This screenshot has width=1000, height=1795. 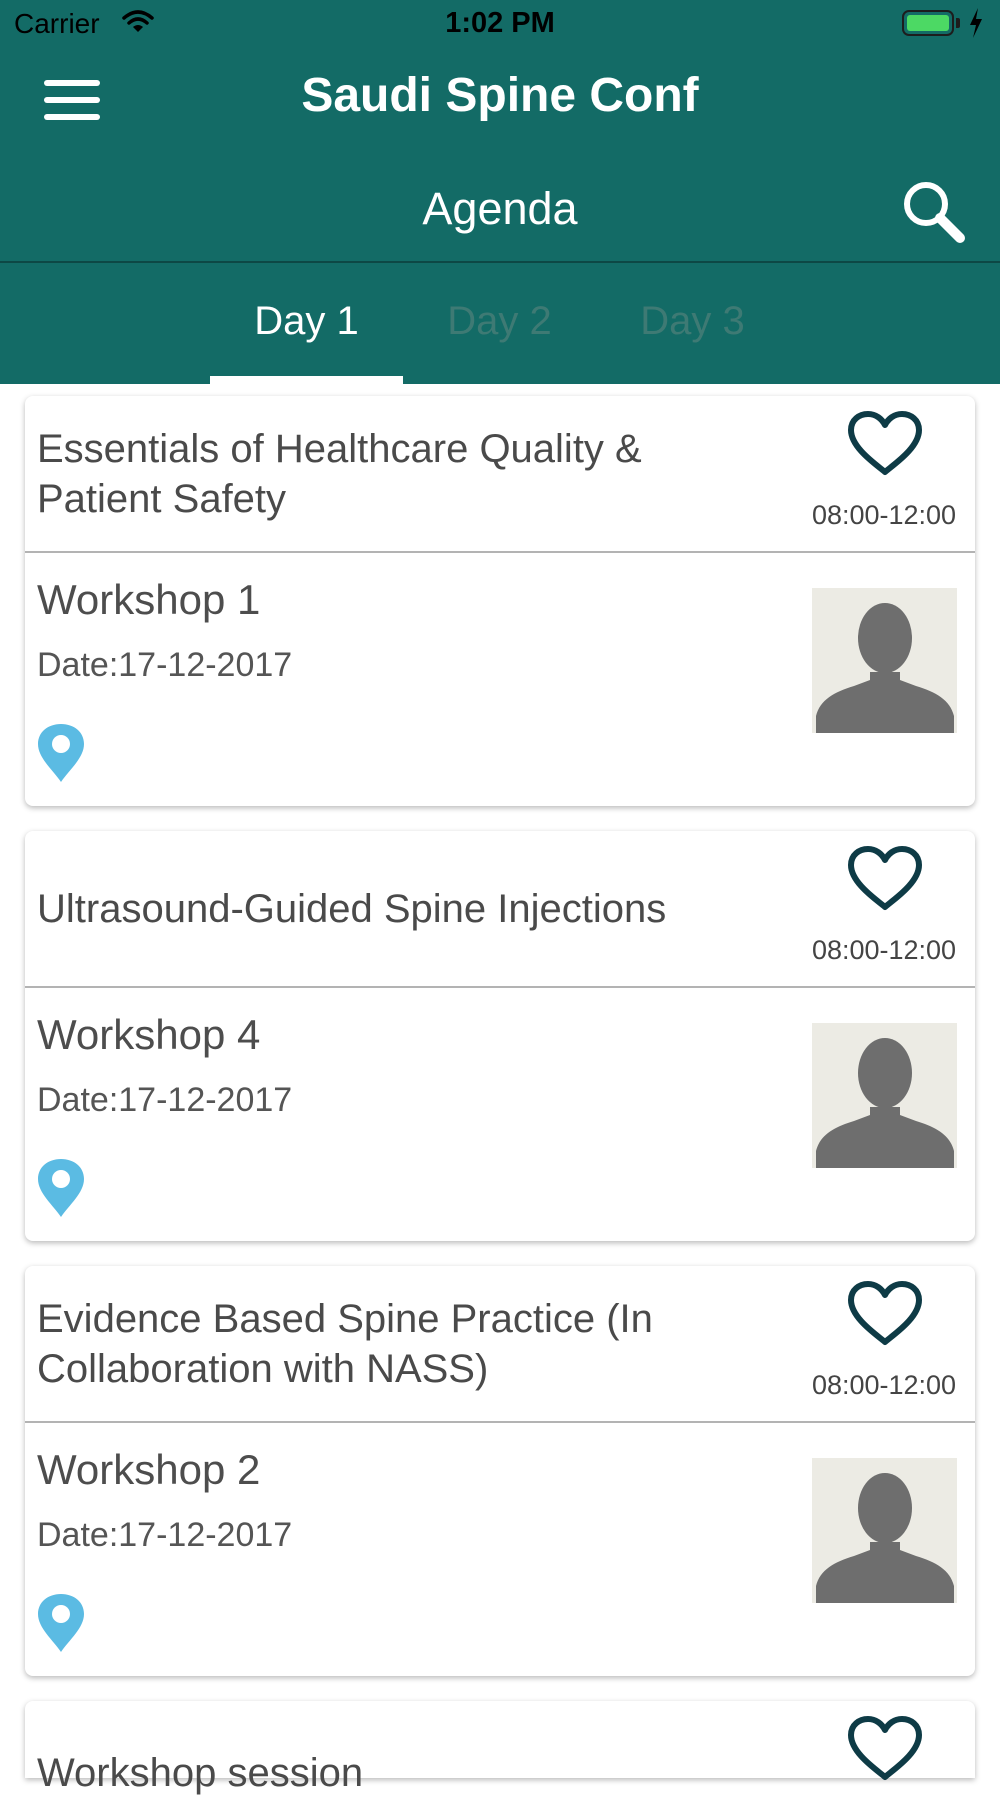 I want to click on search-icon, so click(x=933, y=211).